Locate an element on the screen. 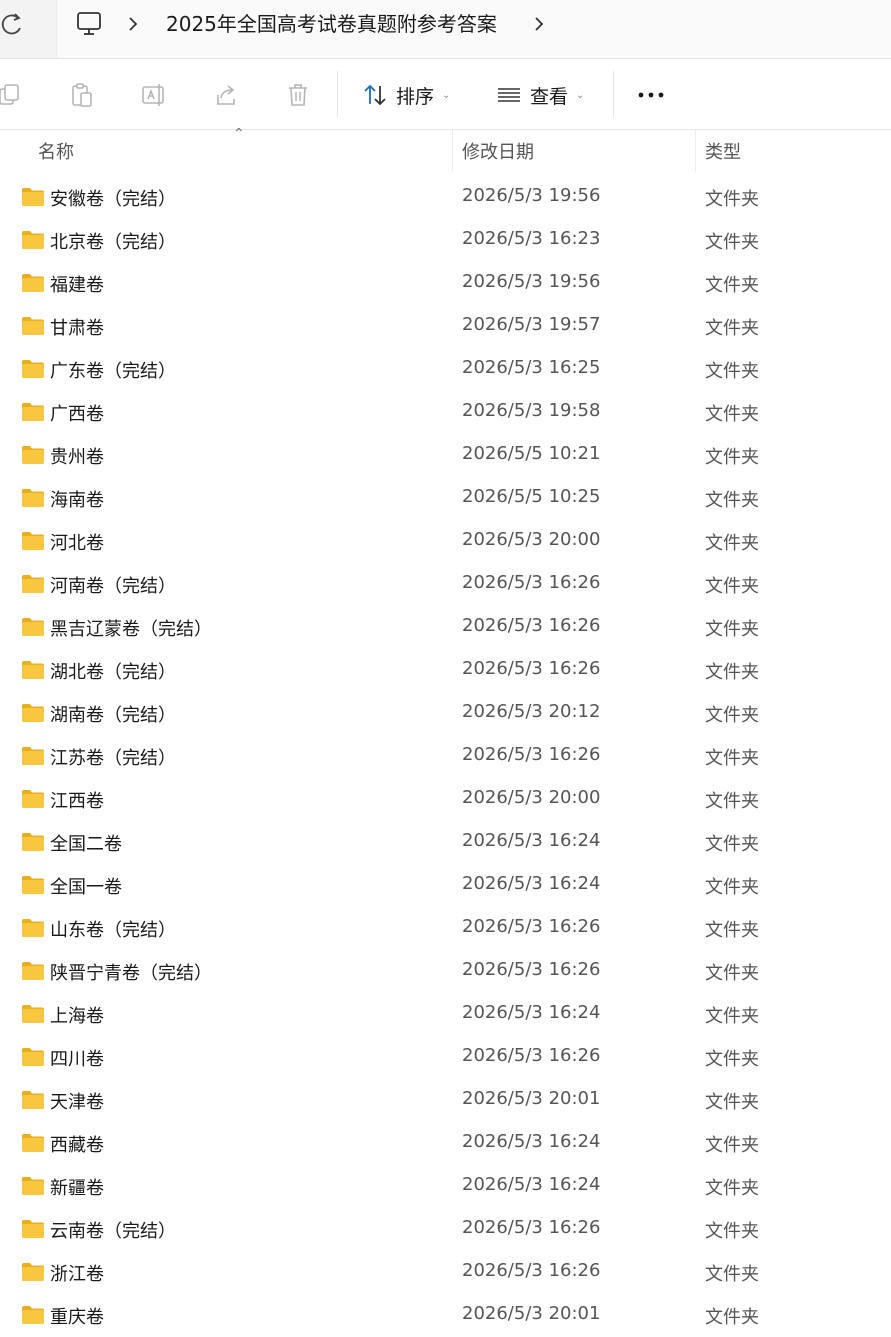  file-row: 上海卷 2026/5/3 16:24 文件夹 is located at coordinates (445, 1014).